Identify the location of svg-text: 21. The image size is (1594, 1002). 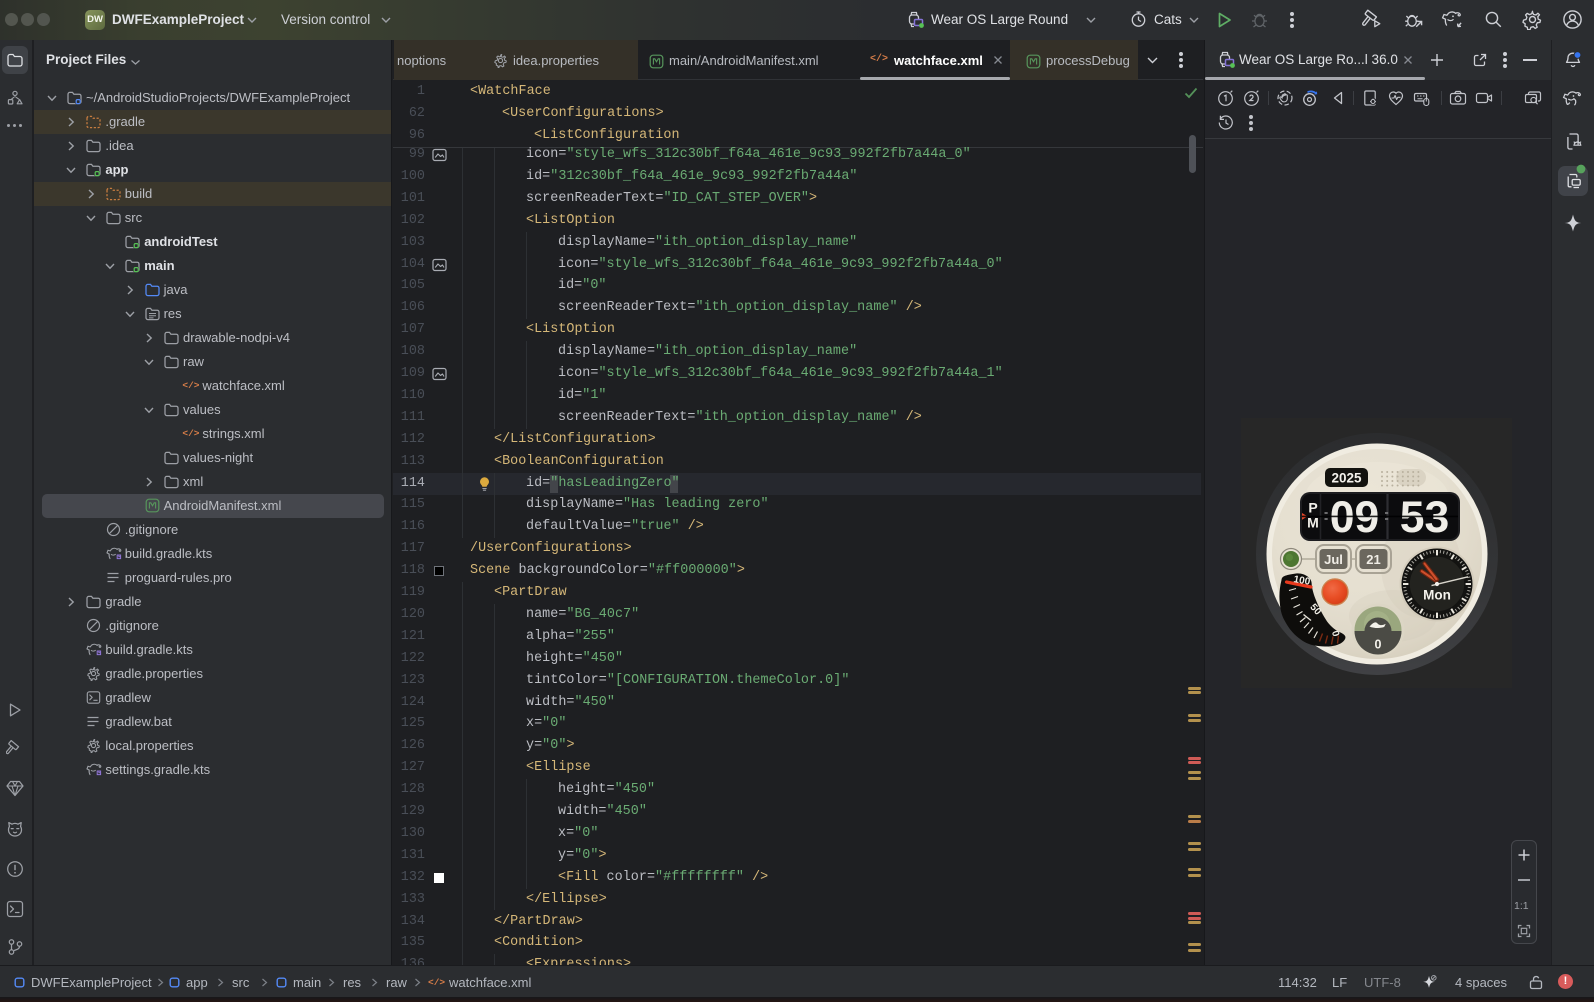
(1373, 559).